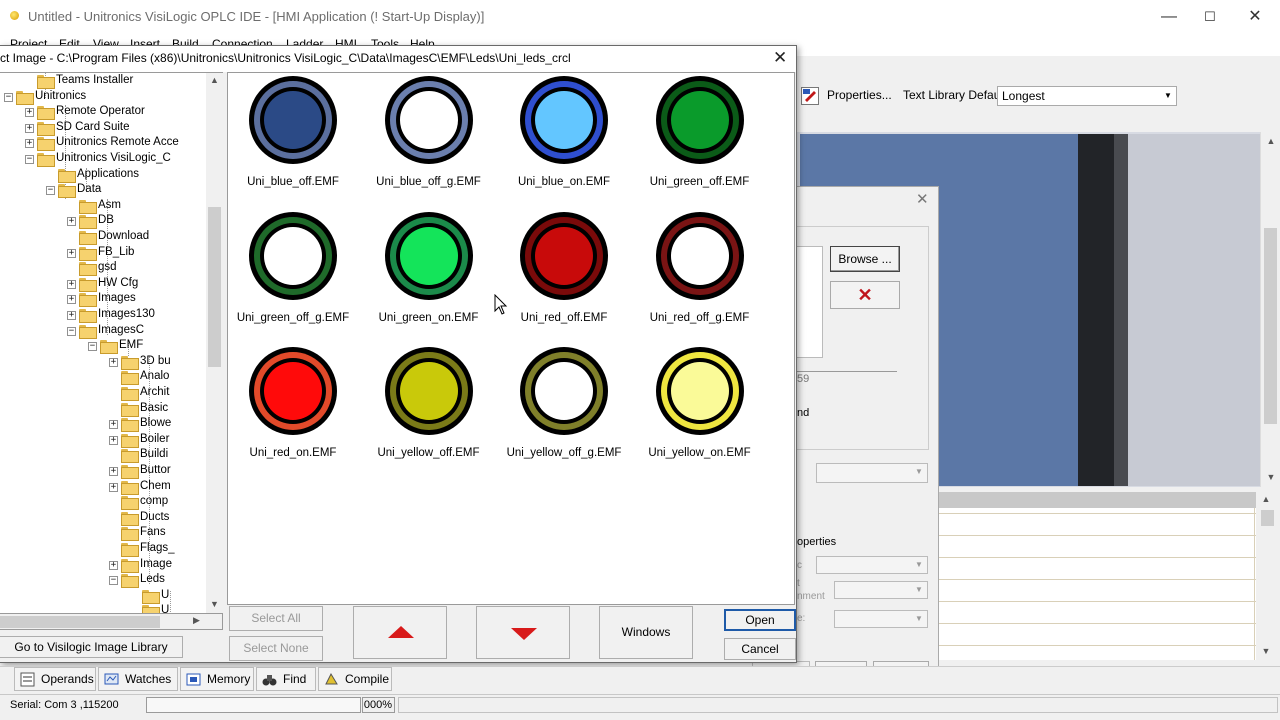 The image size is (1280, 720). I want to click on image-filename: Uni_yellow_on.EMF, so click(699, 453).